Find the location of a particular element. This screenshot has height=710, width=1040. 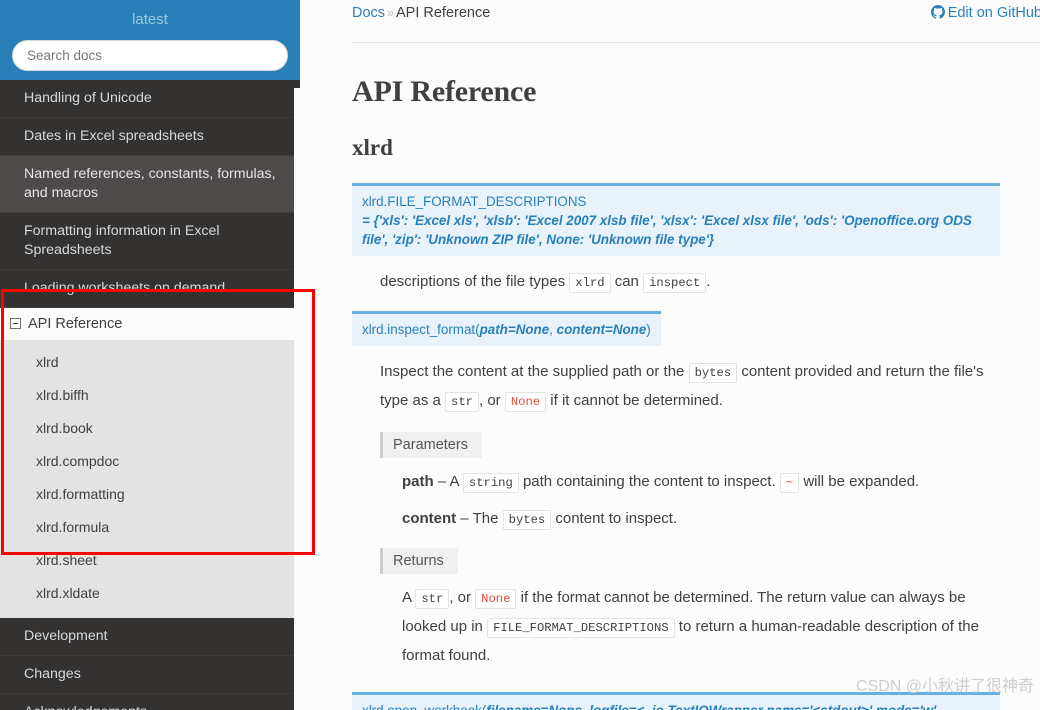

sidebar-item-loading-worksheets-on-demand: Loading worksheets on demand is located at coordinates (150, 289).